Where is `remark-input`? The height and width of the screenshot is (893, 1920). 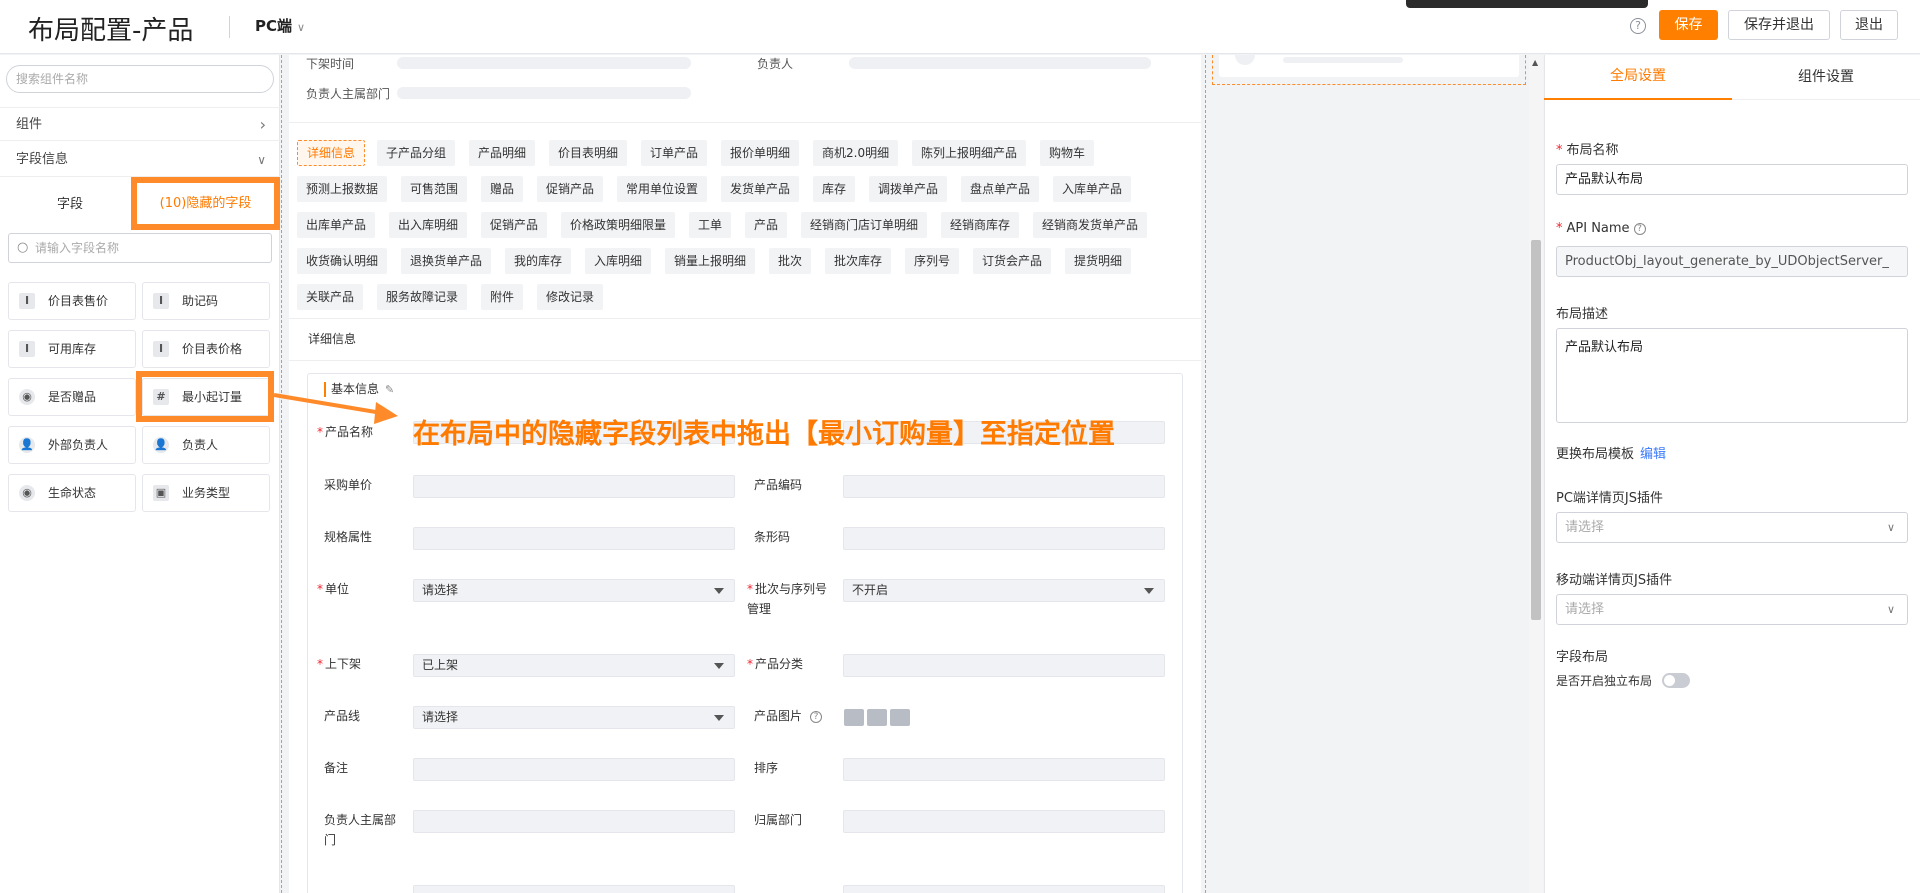 remark-input is located at coordinates (574, 769).